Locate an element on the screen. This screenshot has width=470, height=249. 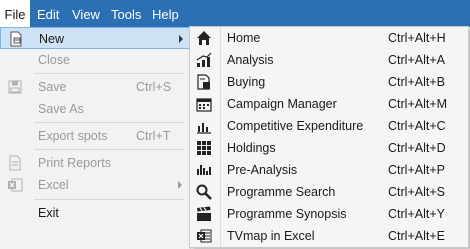
menu-item-export-spots: Export spots Ctrl+T is located at coordinates (95, 136).